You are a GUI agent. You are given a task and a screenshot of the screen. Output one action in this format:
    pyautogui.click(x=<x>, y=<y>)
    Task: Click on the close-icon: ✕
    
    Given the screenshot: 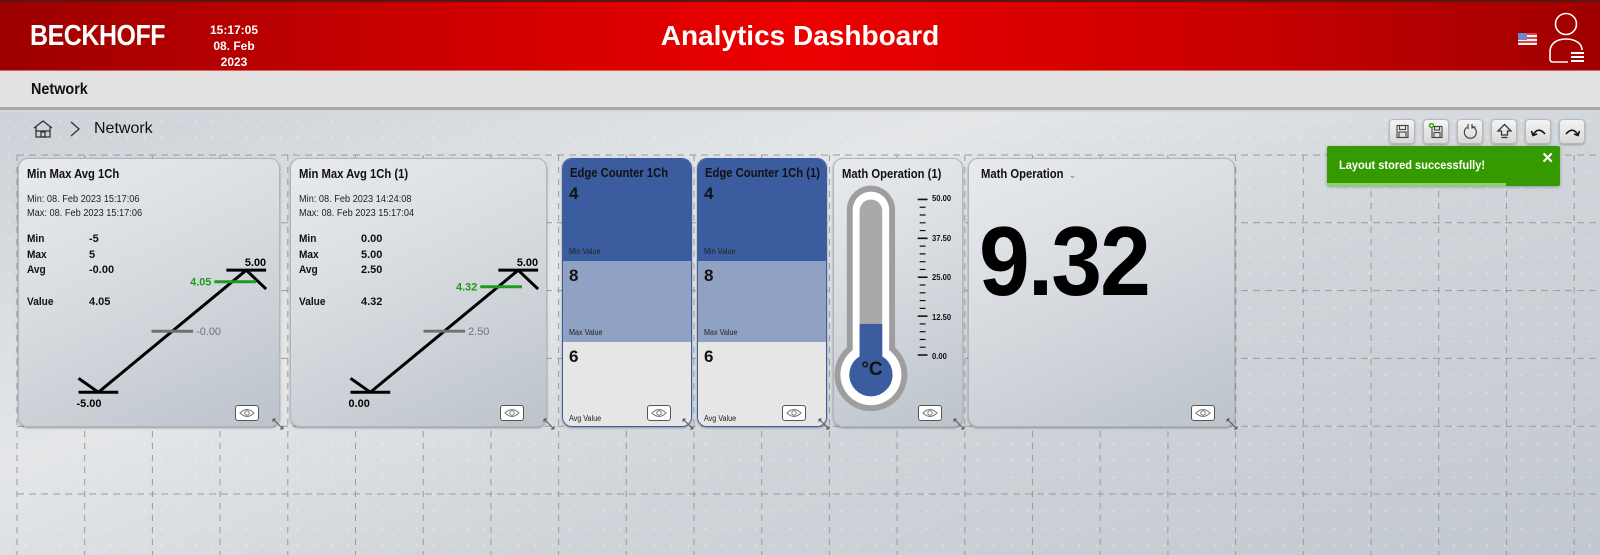 What is the action you would take?
    pyautogui.click(x=1547, y=158)
    